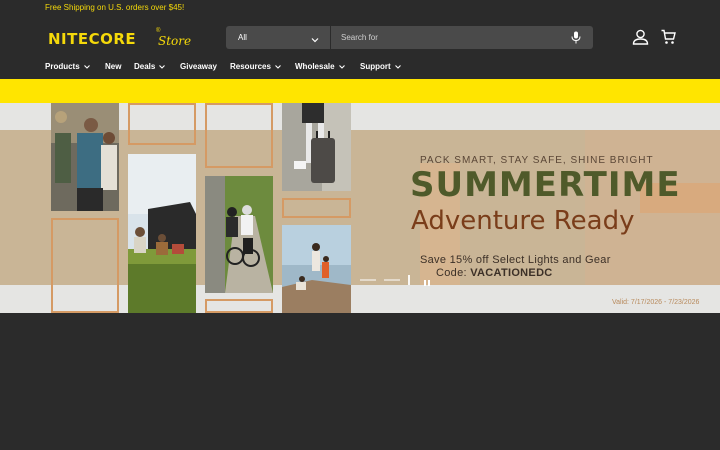  I want to click on hero-offer: Save 15% off Select Lights and Gear, so click(515, 260).